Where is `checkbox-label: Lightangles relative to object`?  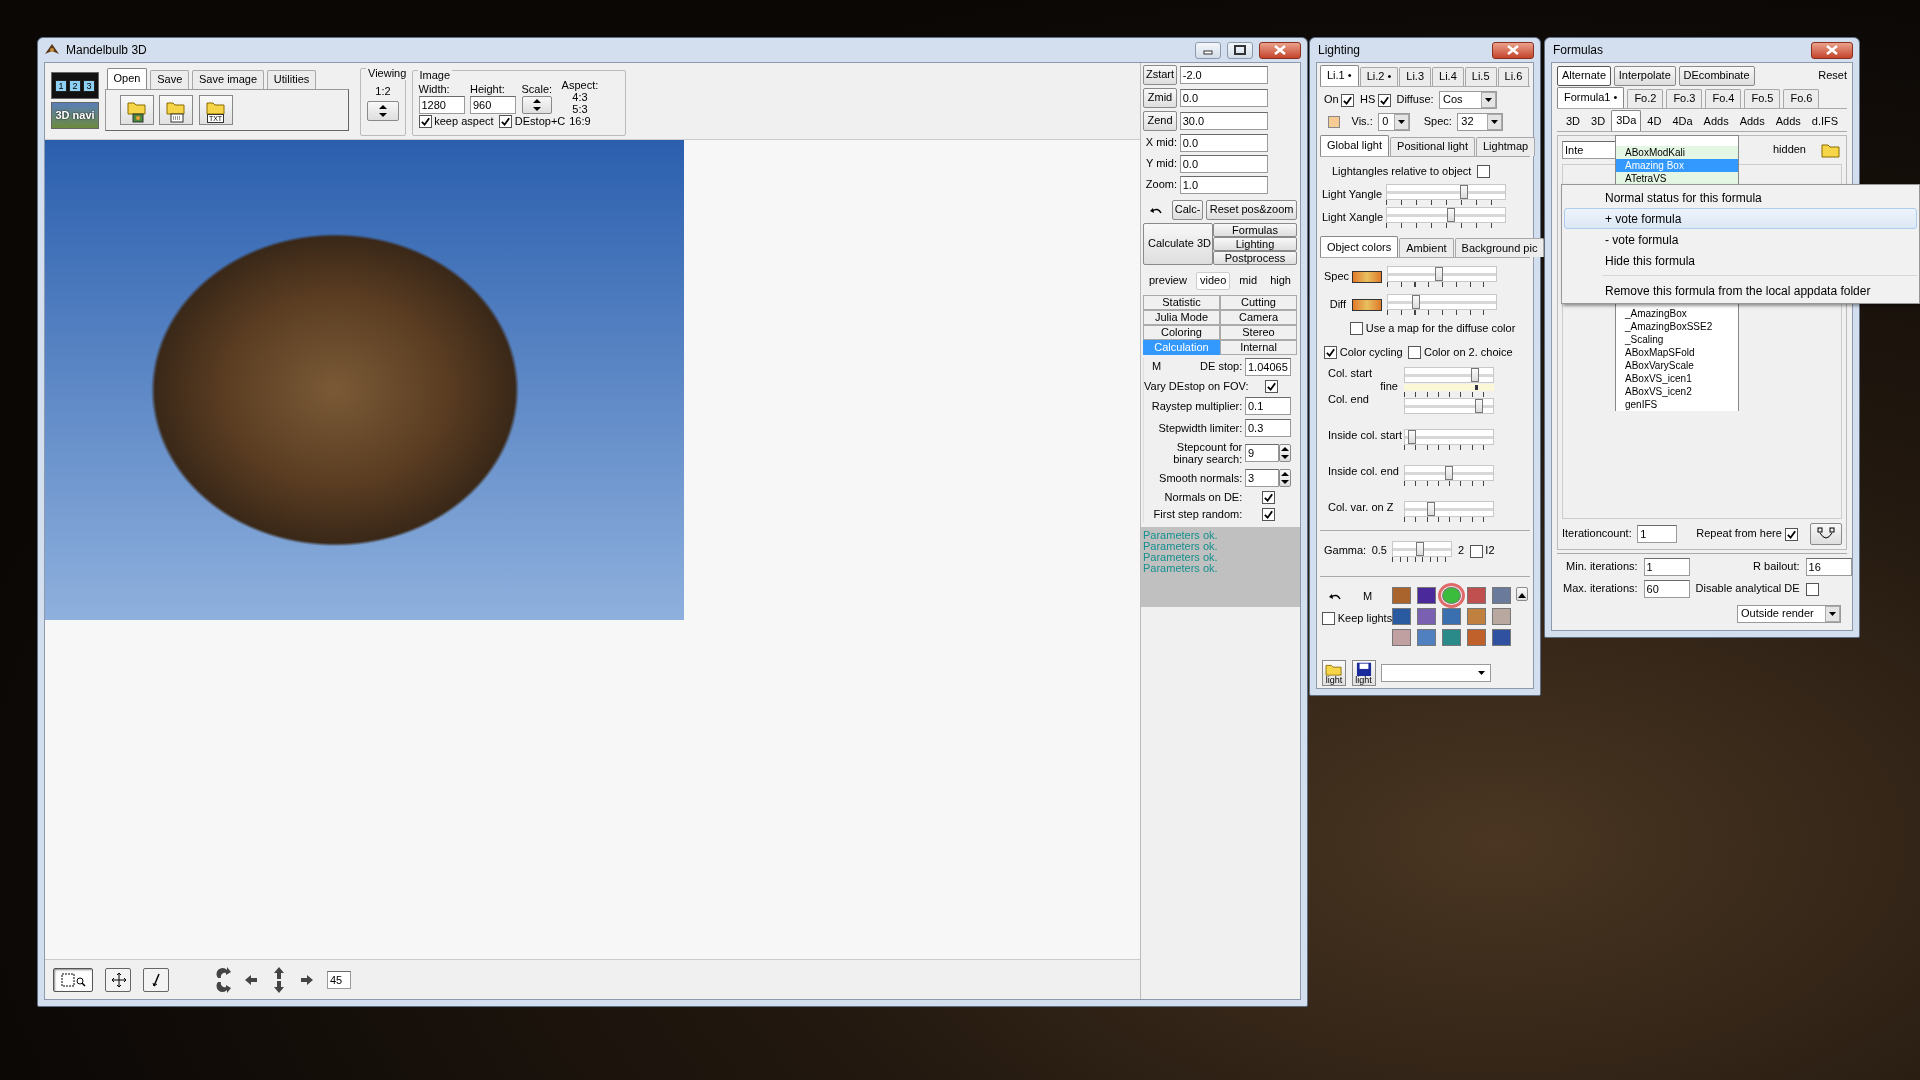
checkbox-label: Lightangles relative to object is located at coordinates (1402, 172).